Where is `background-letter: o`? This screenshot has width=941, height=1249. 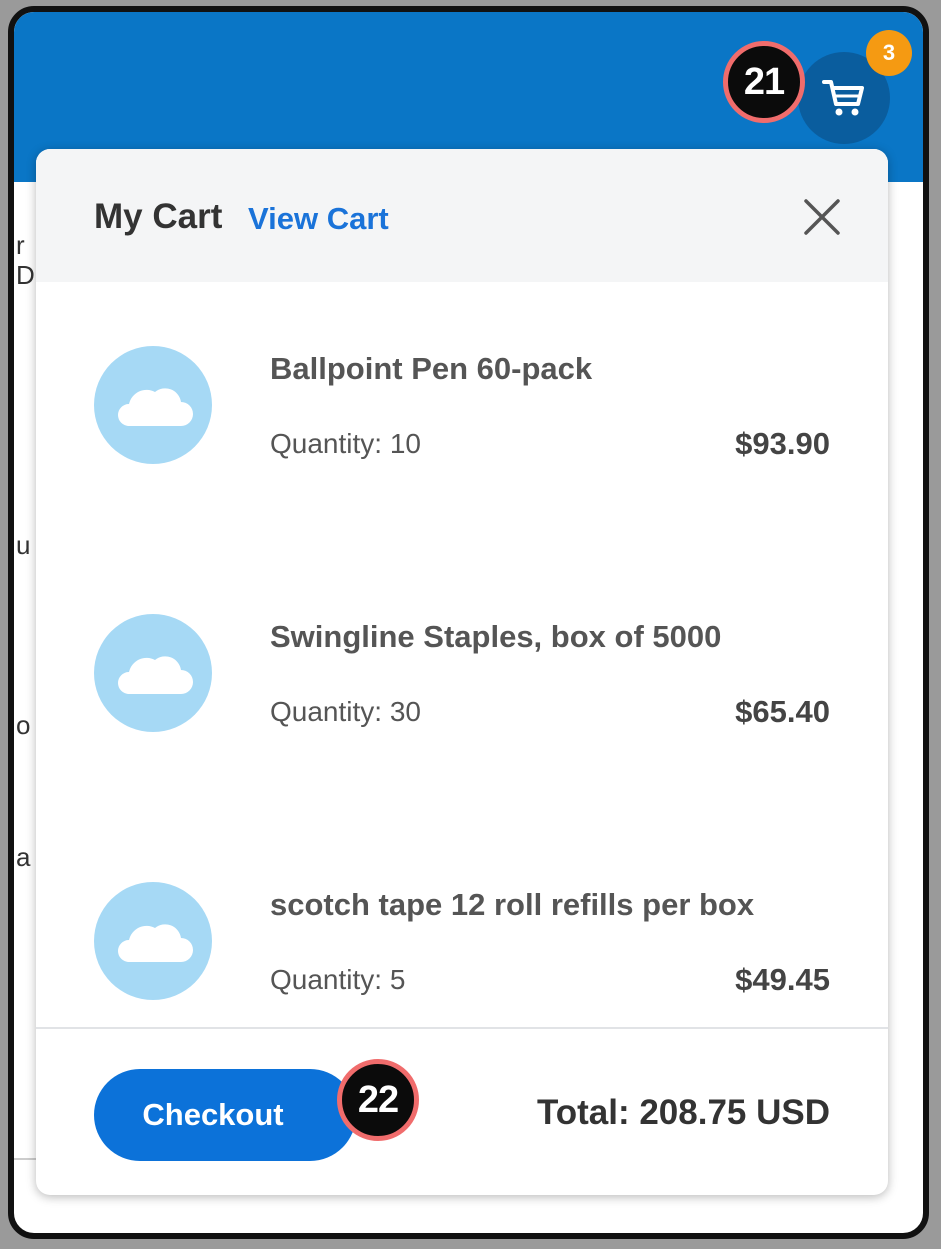 background-letter: o is located at coordinates (23, 725).